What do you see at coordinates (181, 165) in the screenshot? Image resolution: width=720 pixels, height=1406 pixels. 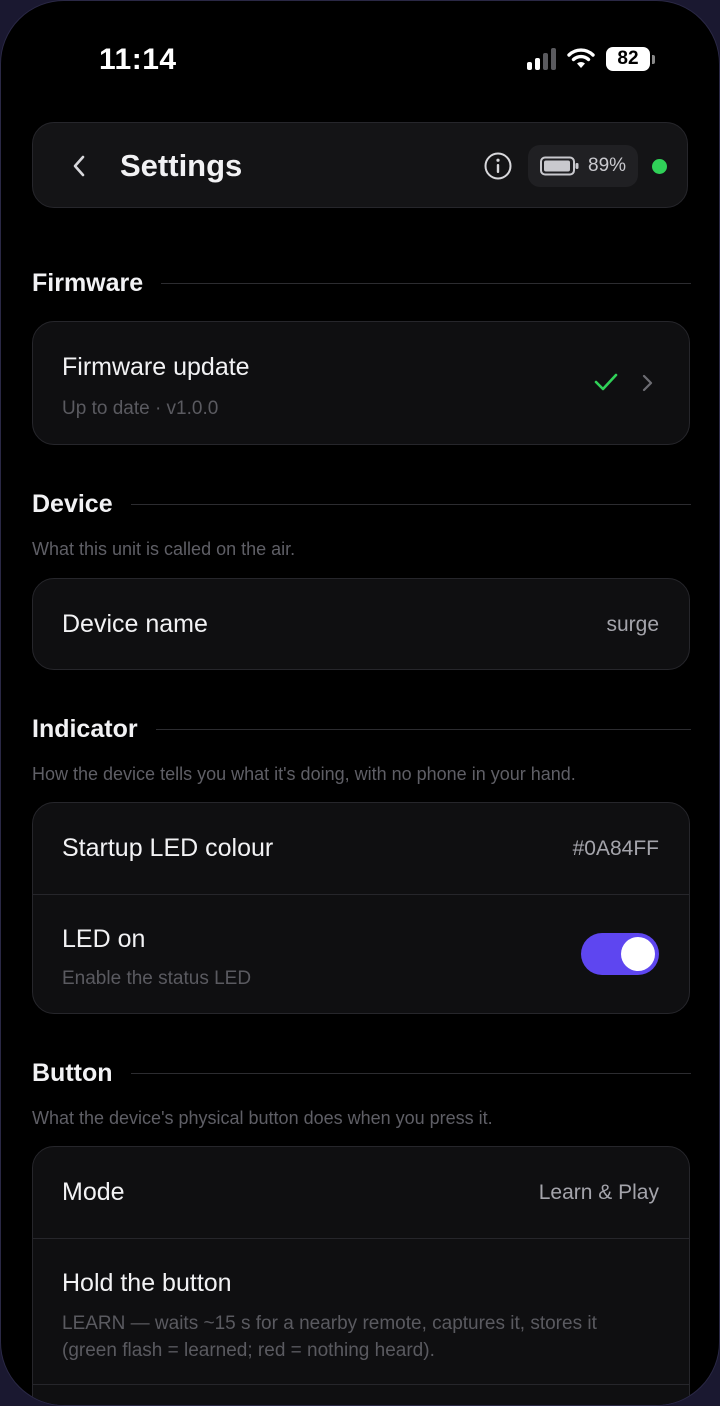 I see `page-title: Settings` at bounding box center [181, 165].